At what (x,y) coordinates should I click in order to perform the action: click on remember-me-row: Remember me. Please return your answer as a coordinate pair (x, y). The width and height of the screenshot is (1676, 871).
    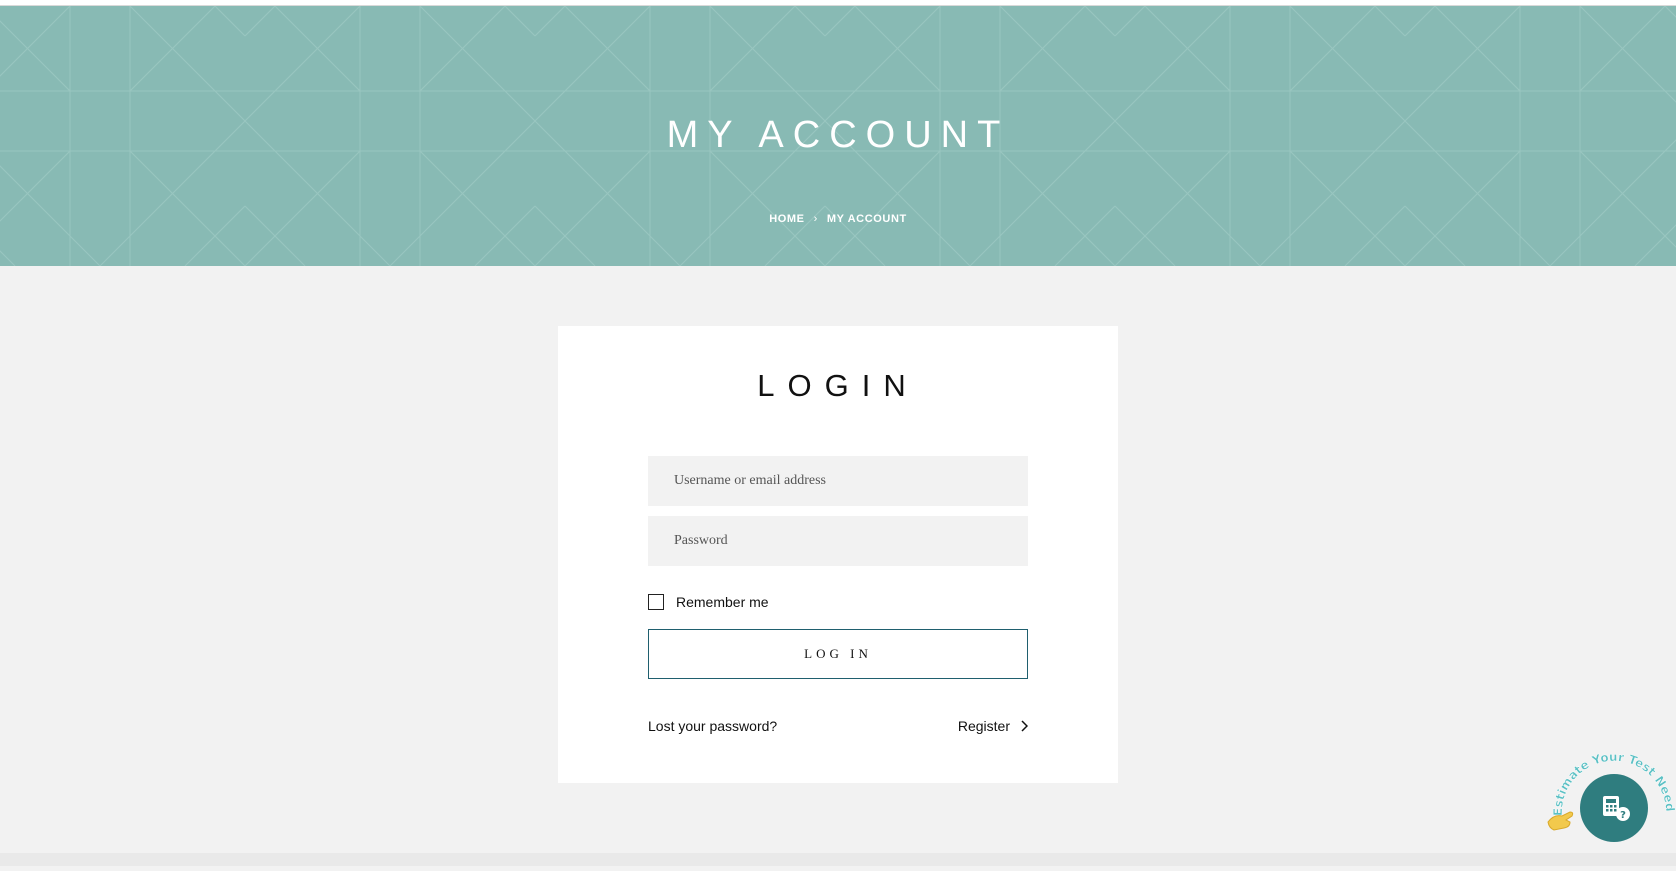
    Looking at the image, I should click on (708, 602).